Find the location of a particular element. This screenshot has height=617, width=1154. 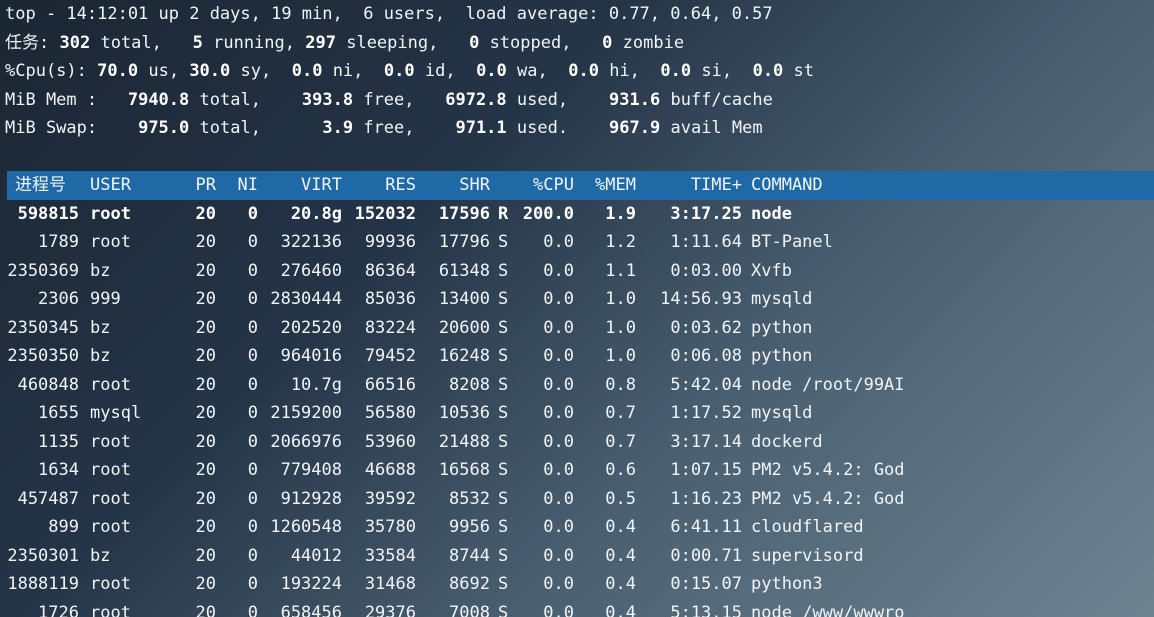

swap-total-label: total, is located at coordinates (230, 128).